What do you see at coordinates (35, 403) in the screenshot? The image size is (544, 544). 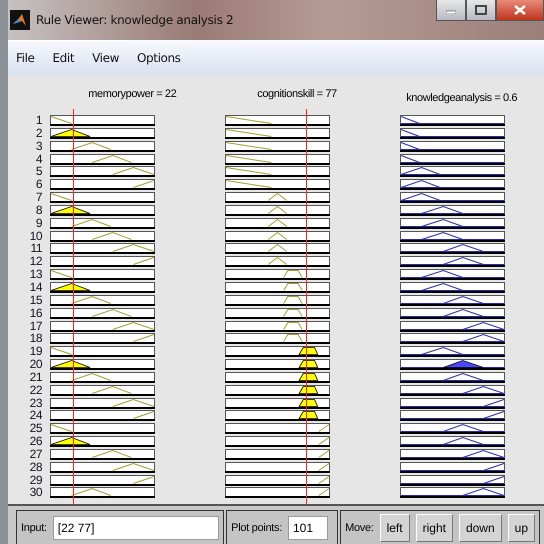 I see `rule-number: 23` at bounding box center [35, 403].